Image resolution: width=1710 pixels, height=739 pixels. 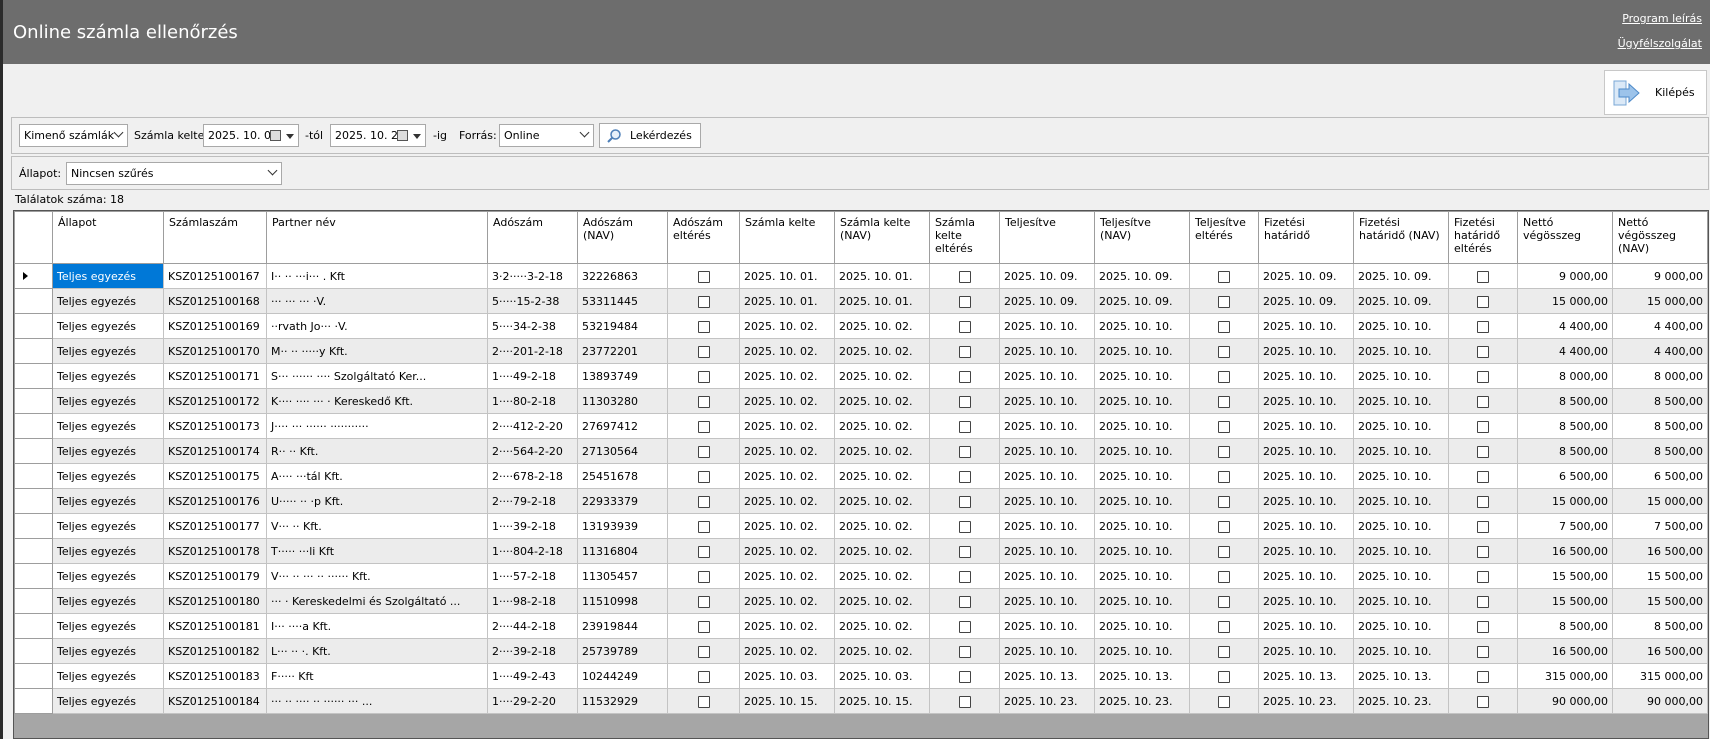 I want to click on table-cell: A···· ···tál Kft., so click(x=377, y=476).